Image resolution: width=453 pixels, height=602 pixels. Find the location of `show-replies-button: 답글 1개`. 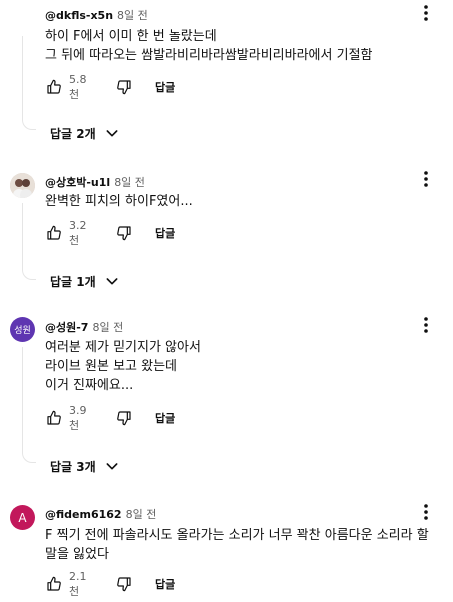

show-replies-button: 답글 1개 is located at coordinates (85, 281).